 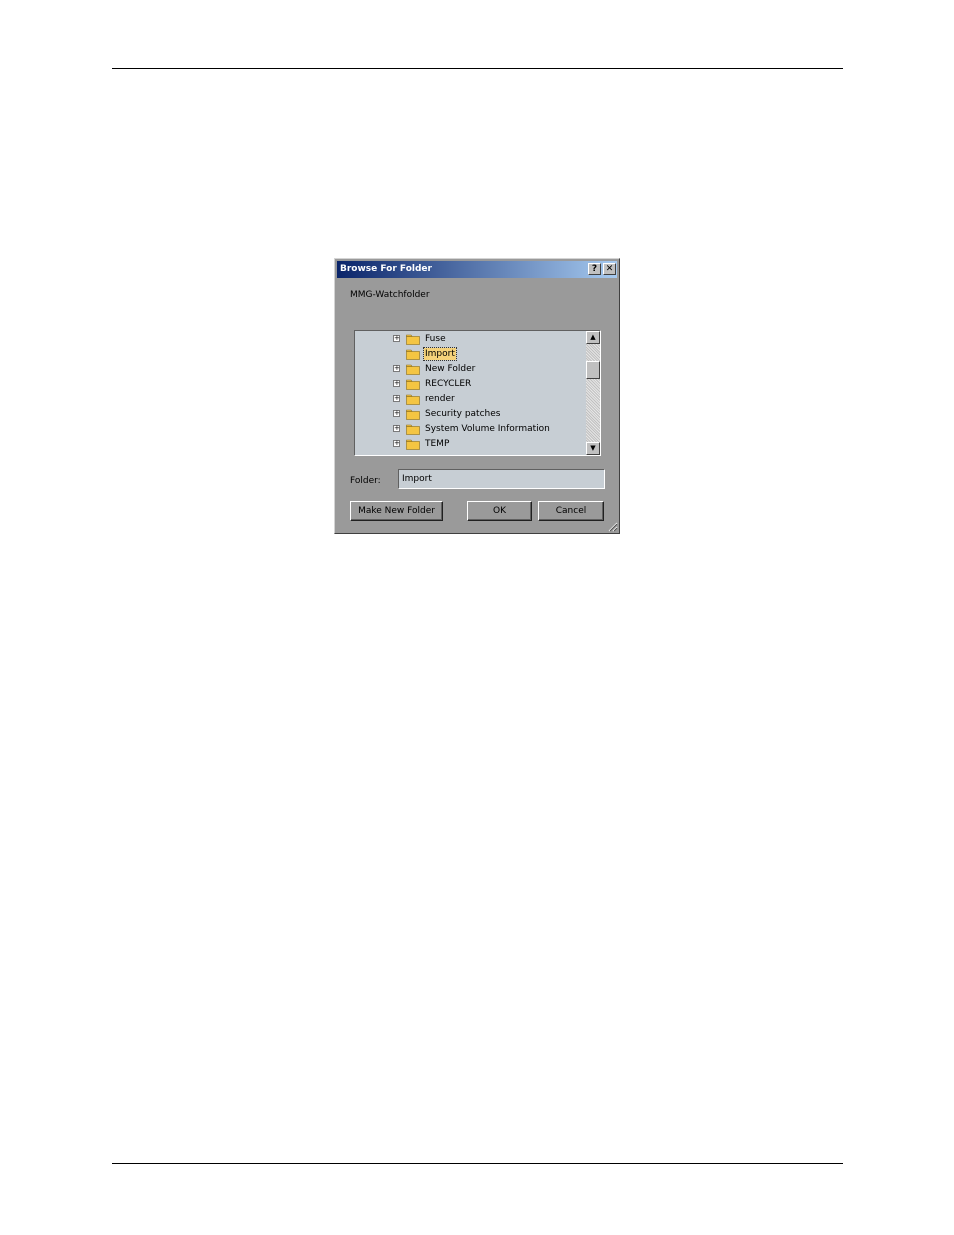 What do you see at coordinates (477, 1163) in the screenshot?
I see `page-footer-rule` at bounding box center [477, 1163].